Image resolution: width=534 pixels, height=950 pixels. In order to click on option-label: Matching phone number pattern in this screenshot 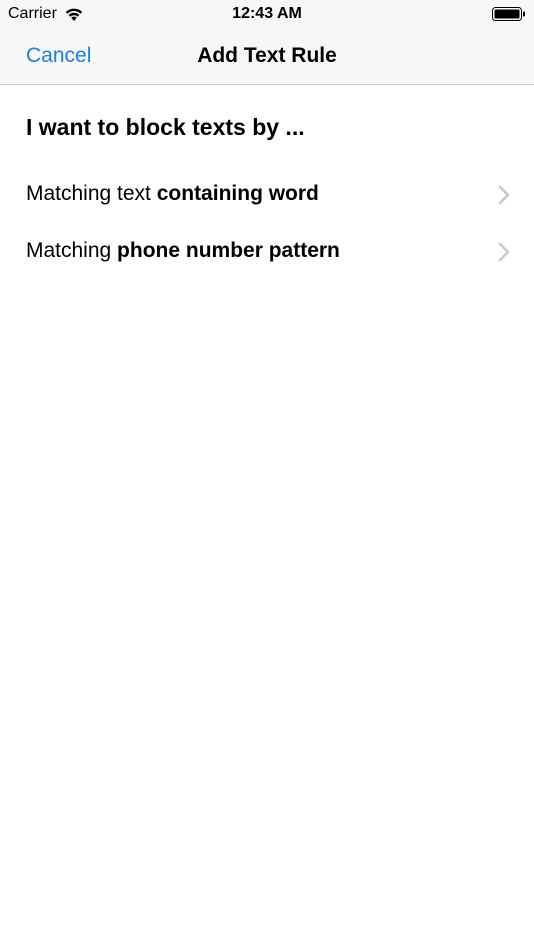, I will do `click(183, 251)`.